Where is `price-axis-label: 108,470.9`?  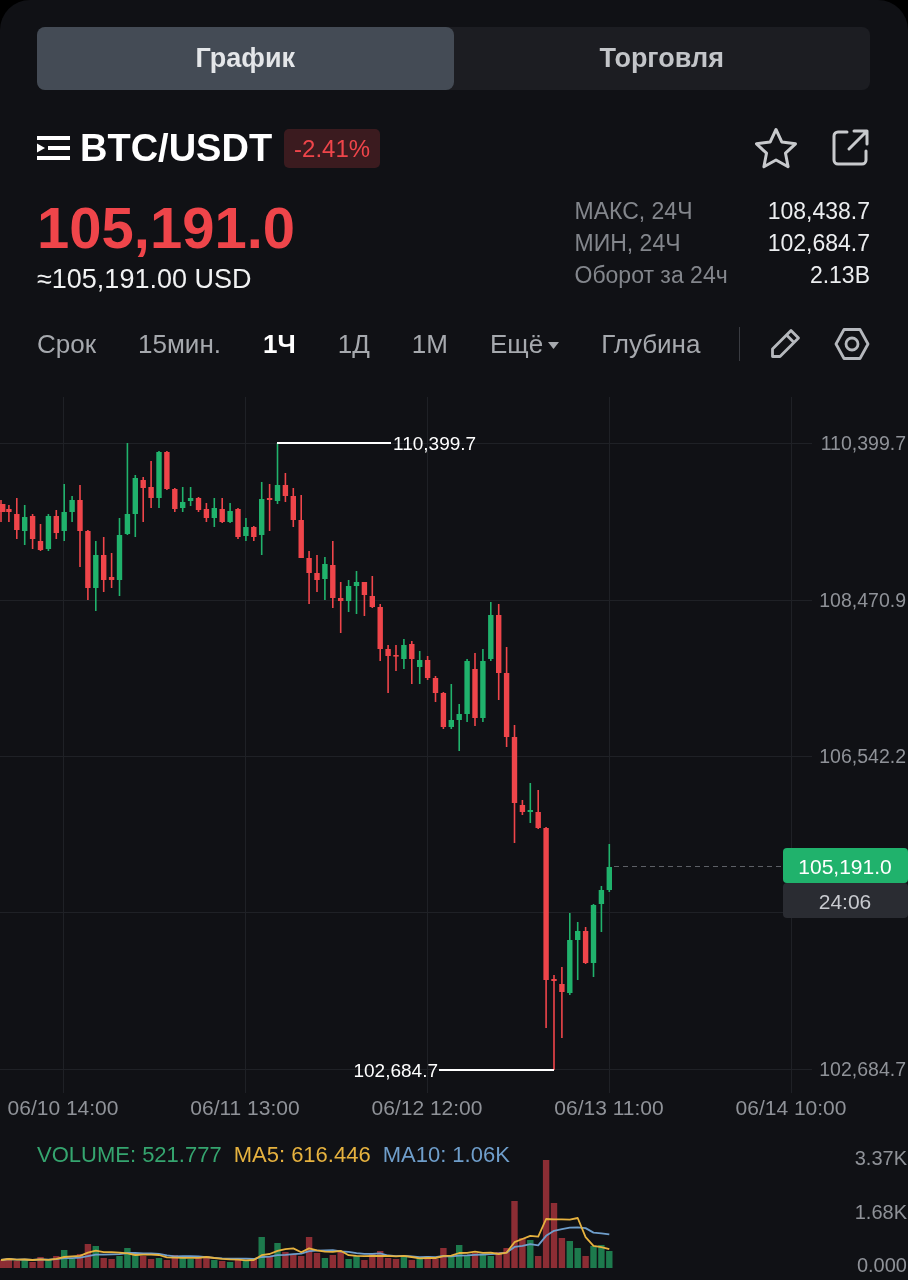 price-axis-label: 108,470.9 is located at coordinates (862, 600).